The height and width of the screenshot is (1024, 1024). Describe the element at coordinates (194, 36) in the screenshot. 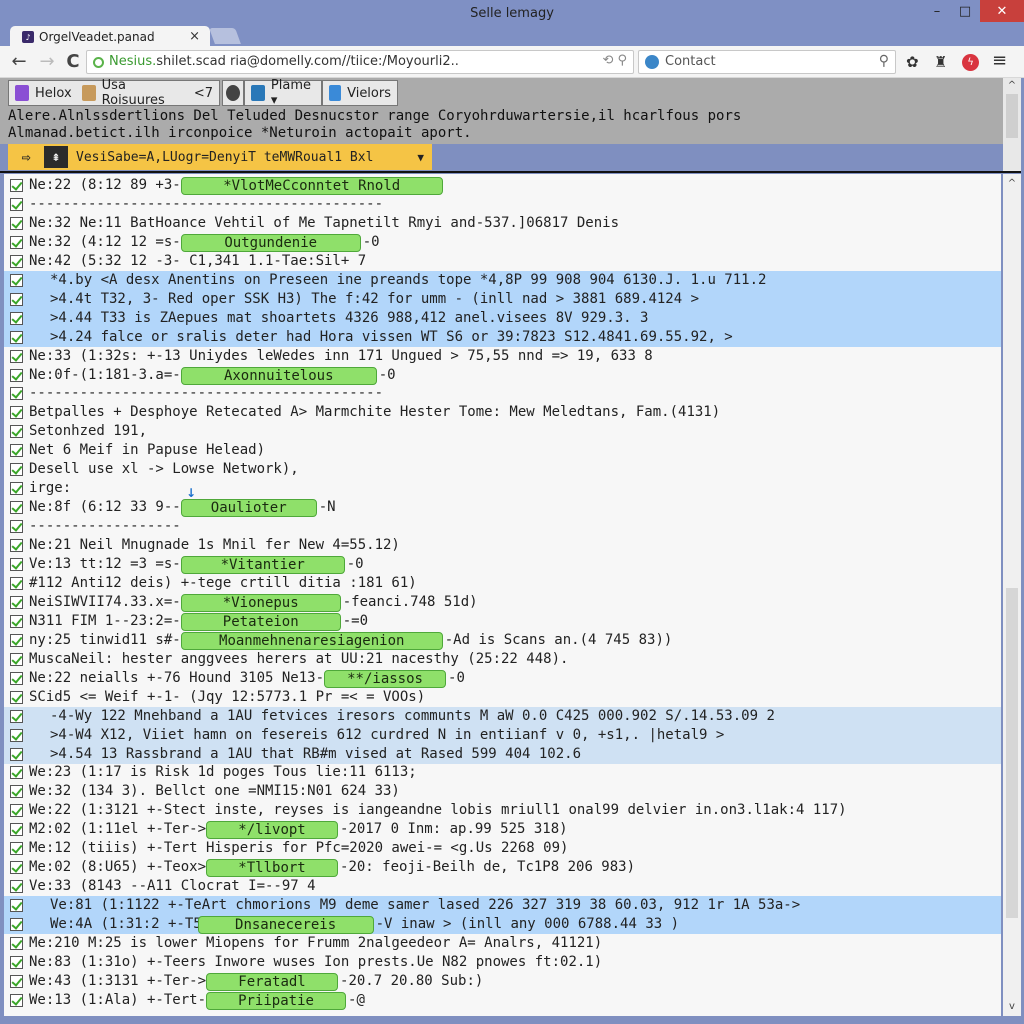

I see `tab-close-icon: ×` at that location.